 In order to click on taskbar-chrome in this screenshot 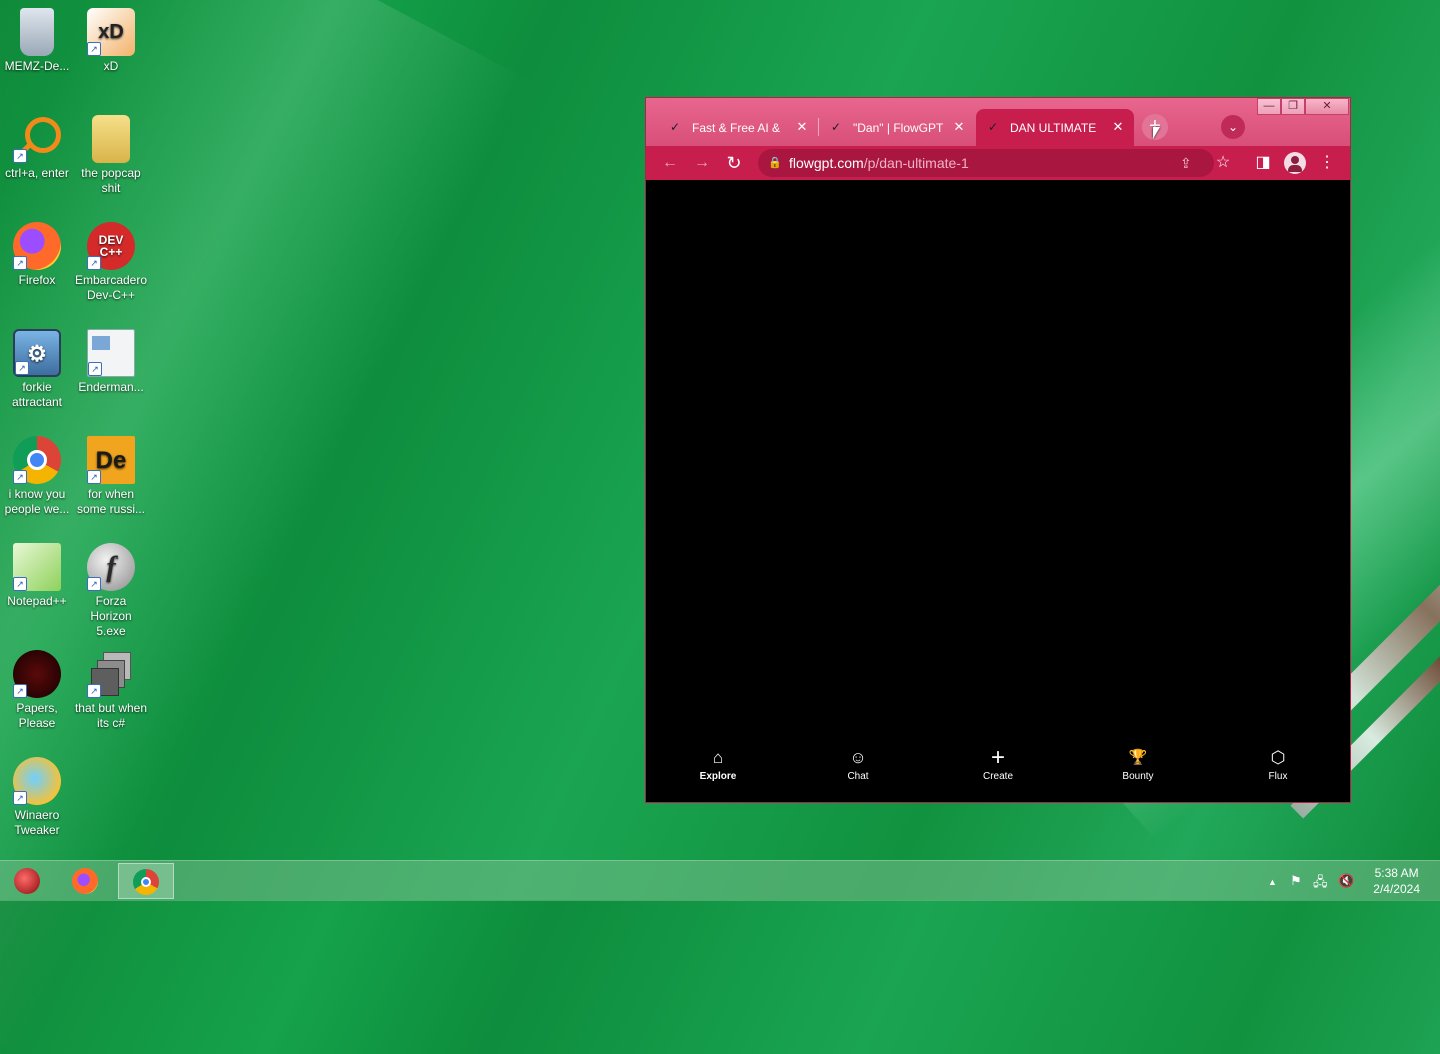, I will do `click(146, 881)`.